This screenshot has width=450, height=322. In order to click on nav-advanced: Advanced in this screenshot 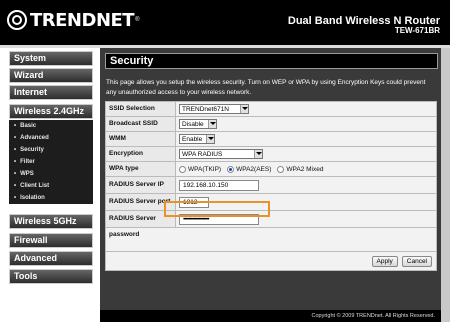, I will do `click(51, 258)`.